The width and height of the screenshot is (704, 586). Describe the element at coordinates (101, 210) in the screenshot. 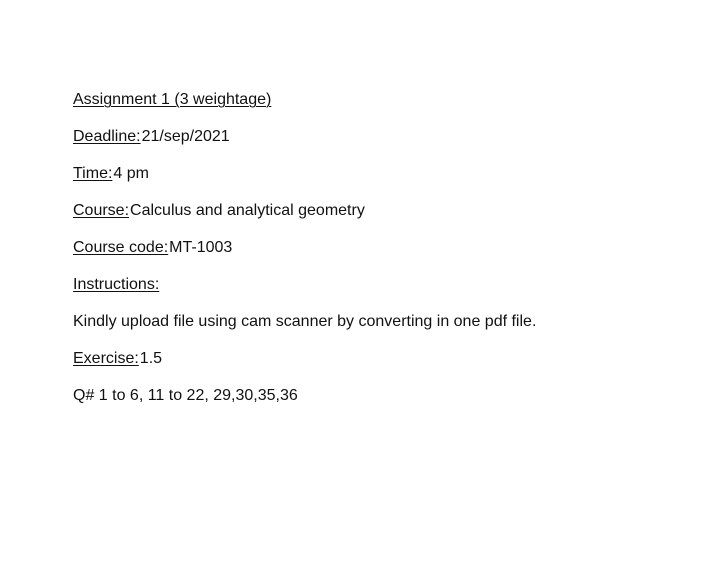

I see `course-label: Course:` at that location.